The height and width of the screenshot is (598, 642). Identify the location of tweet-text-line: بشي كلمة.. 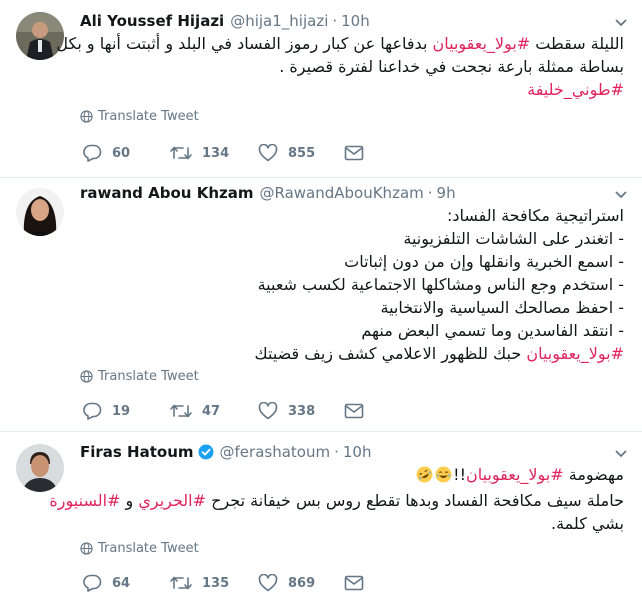
(352, 523).